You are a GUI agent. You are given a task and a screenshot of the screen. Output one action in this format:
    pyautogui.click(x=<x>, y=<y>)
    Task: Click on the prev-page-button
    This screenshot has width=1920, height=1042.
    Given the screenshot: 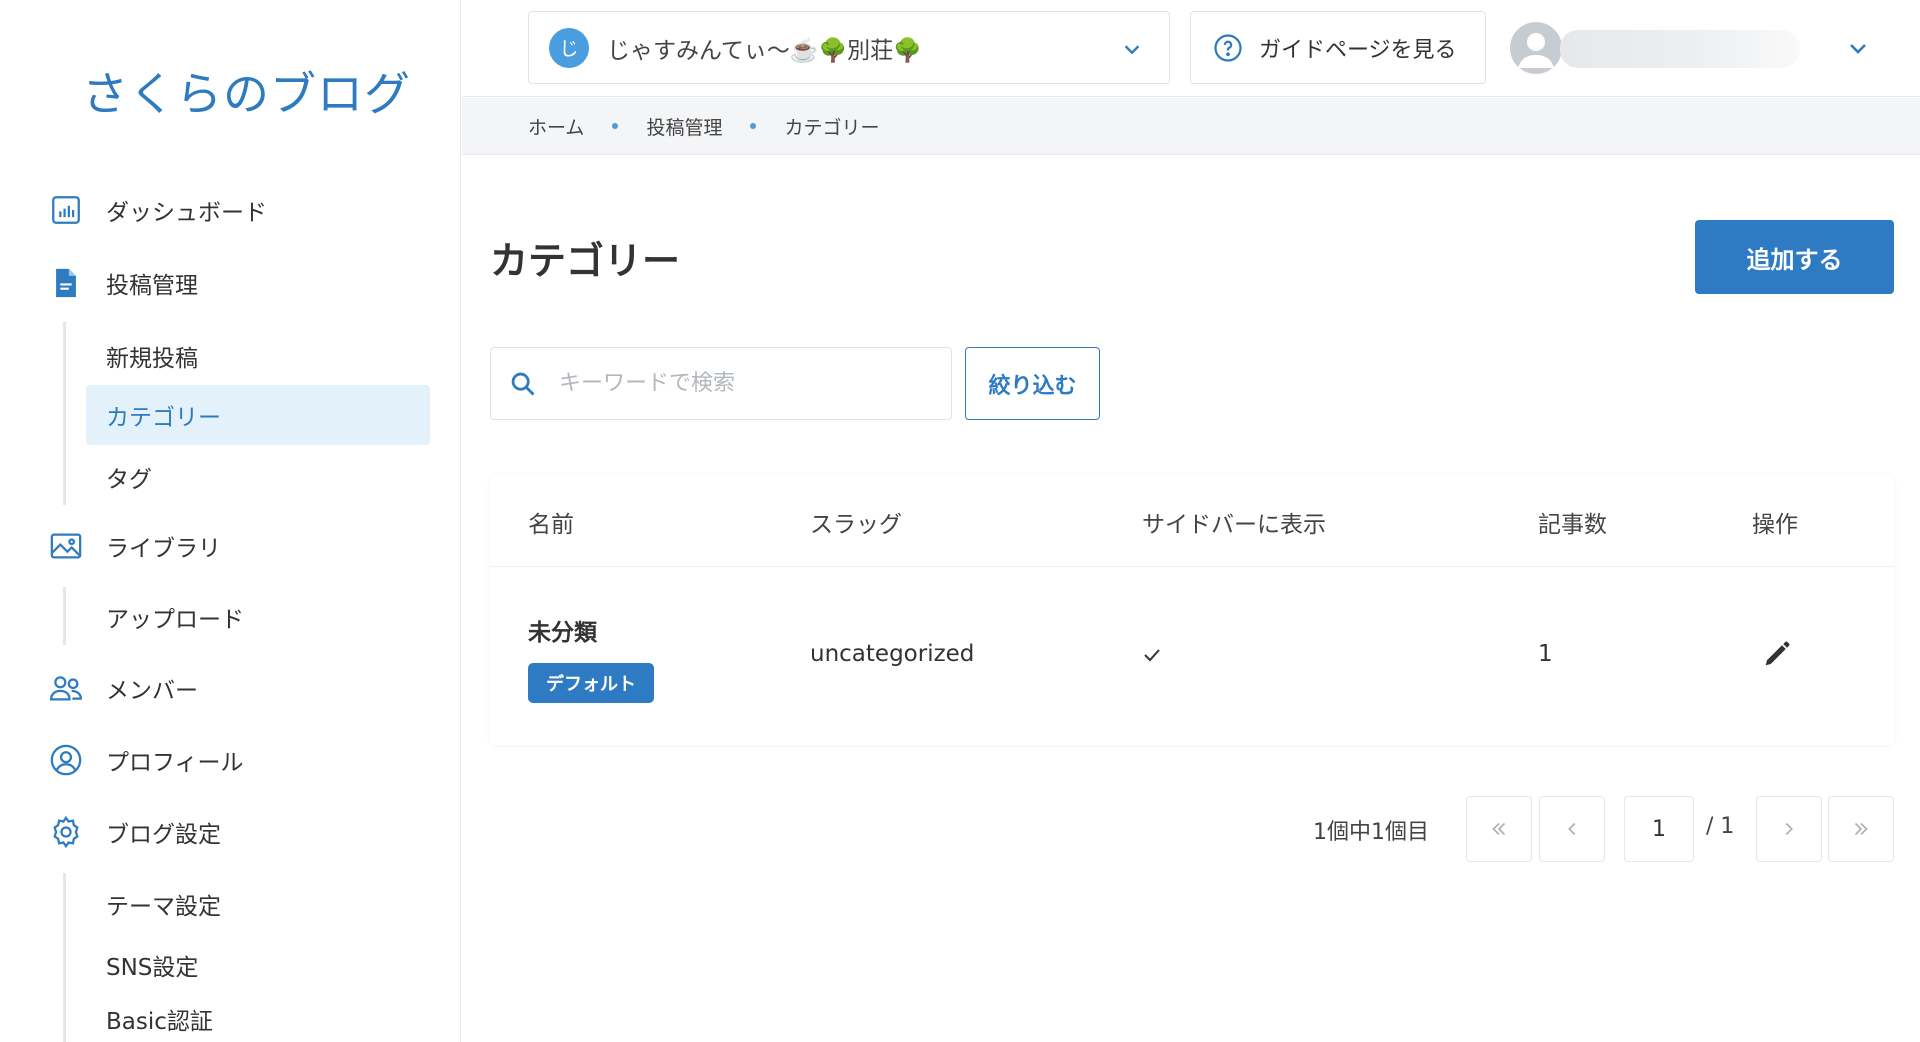 What is the action you would take?
    pyautogui.click(x=1572, y=829)
    